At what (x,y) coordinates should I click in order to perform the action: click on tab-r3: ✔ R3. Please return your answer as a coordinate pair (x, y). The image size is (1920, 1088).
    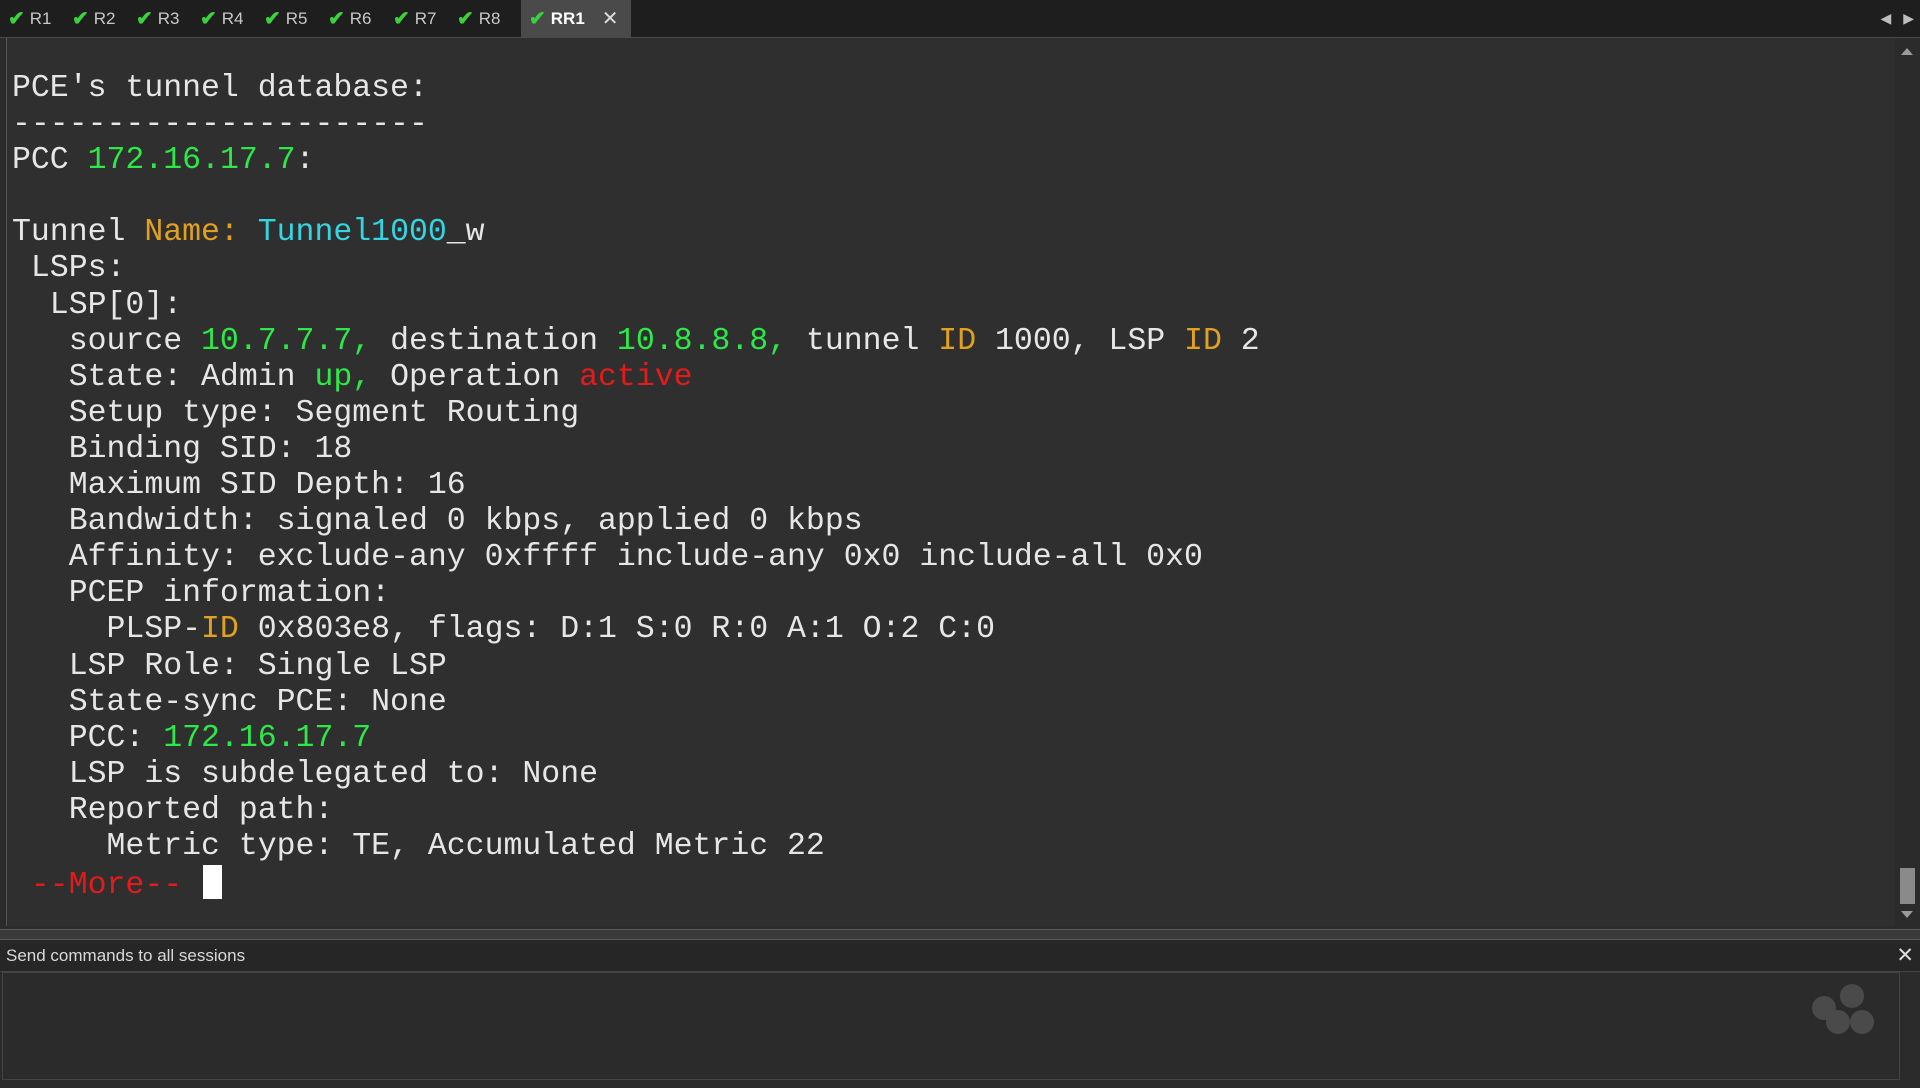
    Looking at the image, I should click on (158, 18).